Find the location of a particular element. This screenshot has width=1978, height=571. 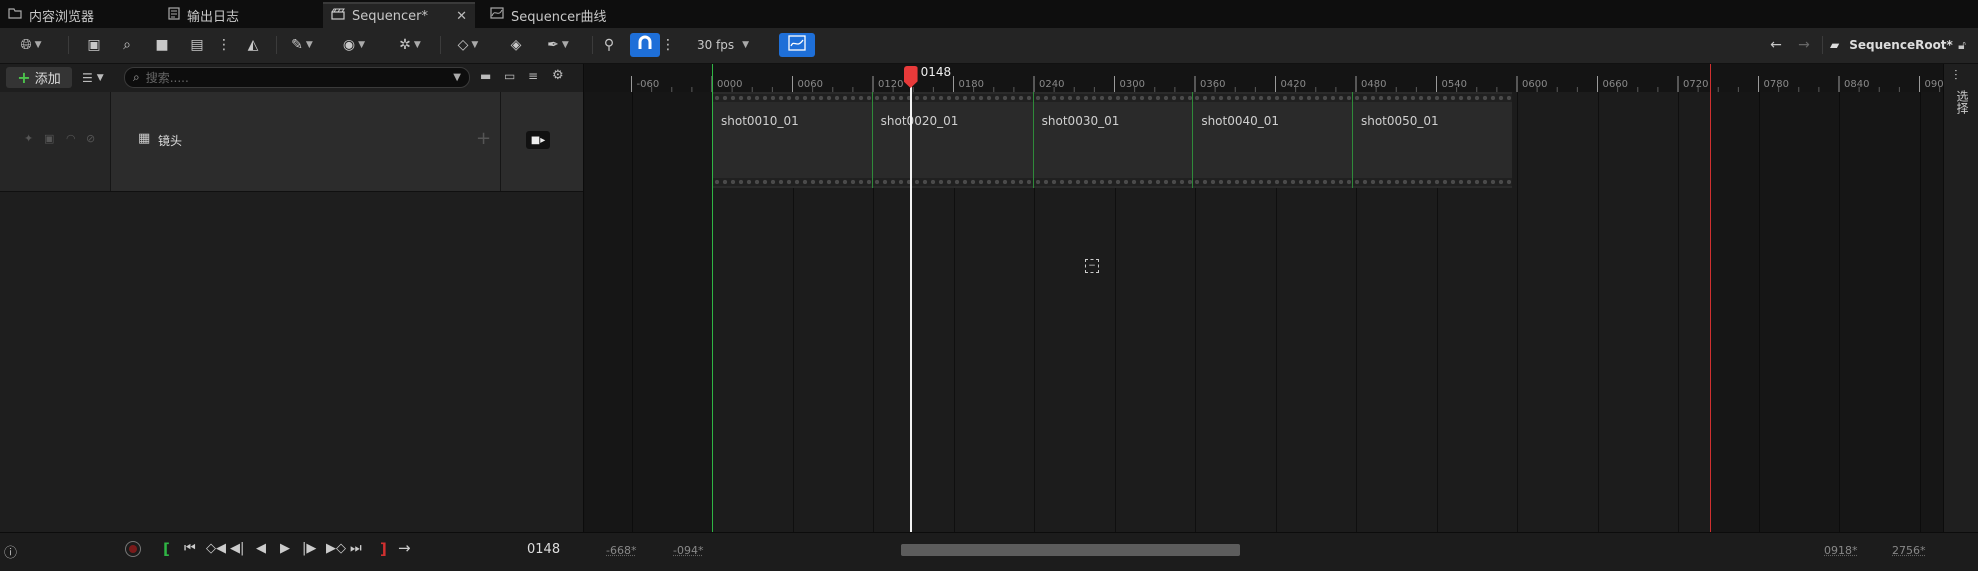

key-menu: ◇ ▼ is located at coordinates (468, 45).